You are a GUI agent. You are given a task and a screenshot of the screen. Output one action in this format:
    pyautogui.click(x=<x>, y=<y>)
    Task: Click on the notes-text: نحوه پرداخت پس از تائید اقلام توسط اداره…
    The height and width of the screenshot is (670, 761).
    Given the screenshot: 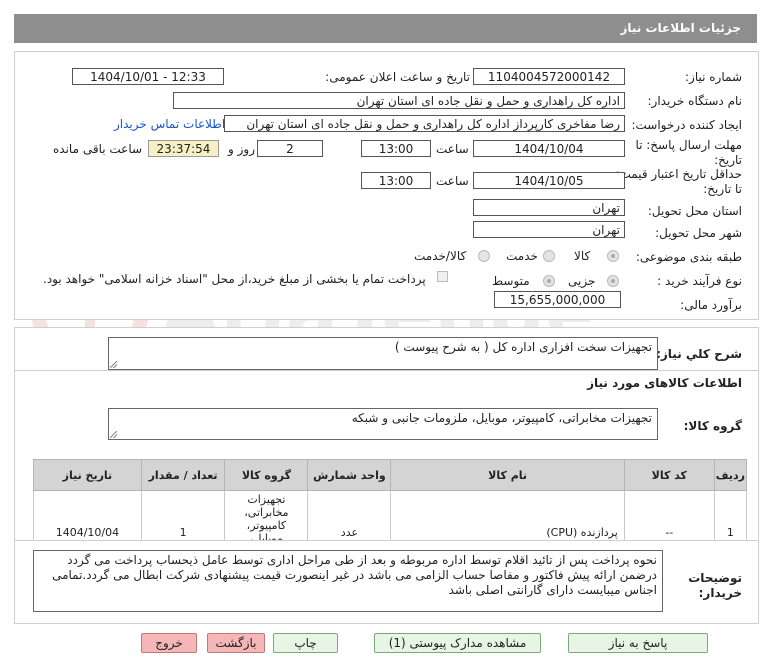 What is the action you would take?
    pyautogui.click(x=354, y=575)
    